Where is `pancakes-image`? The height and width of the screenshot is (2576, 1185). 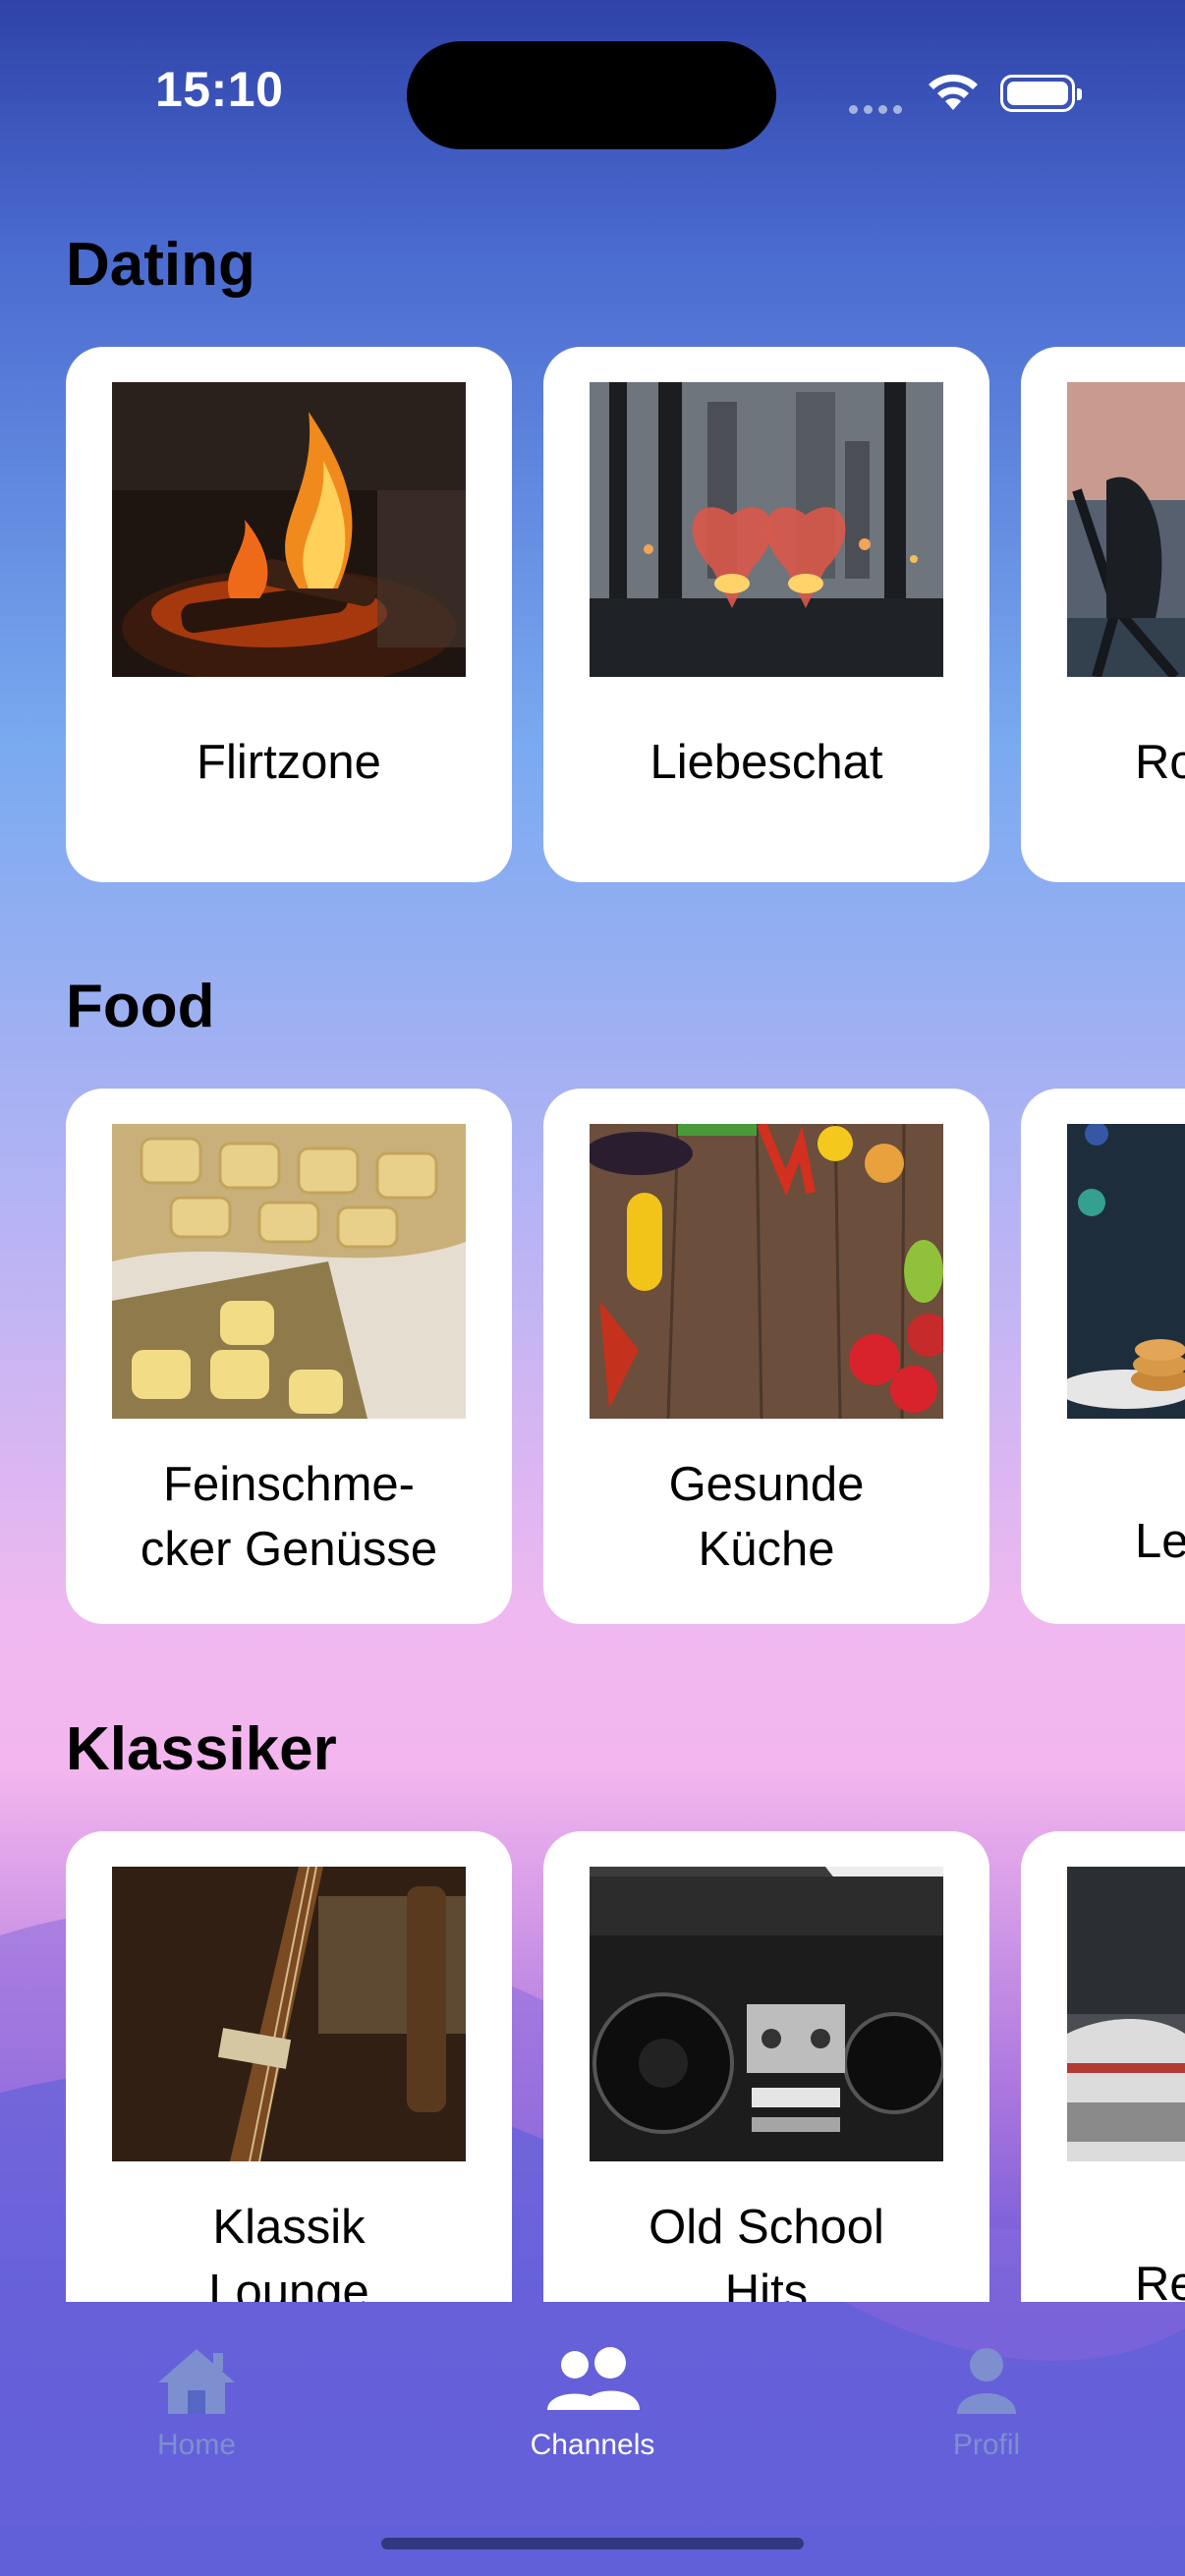 pancakes-image is located at coordinates (1126, 1271).